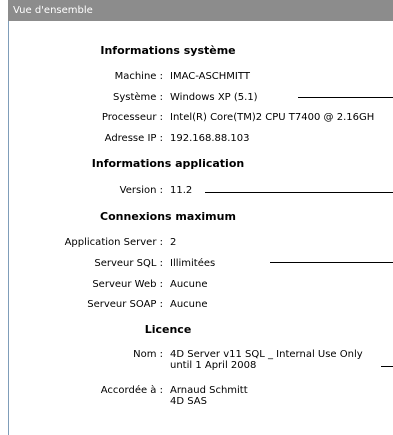  What do you see at coordinates (168, 329) in the screenshot?
I see `section-title-license: Licence` at bounding box center [168, 329].